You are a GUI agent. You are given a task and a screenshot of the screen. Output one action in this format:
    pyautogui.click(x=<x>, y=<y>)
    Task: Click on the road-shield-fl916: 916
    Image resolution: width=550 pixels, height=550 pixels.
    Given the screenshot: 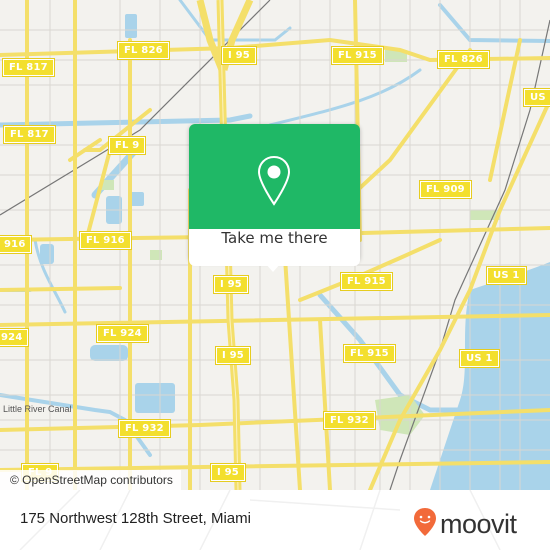 What is the action you would take?
    pyautogui.click(x=16, y=244)
    